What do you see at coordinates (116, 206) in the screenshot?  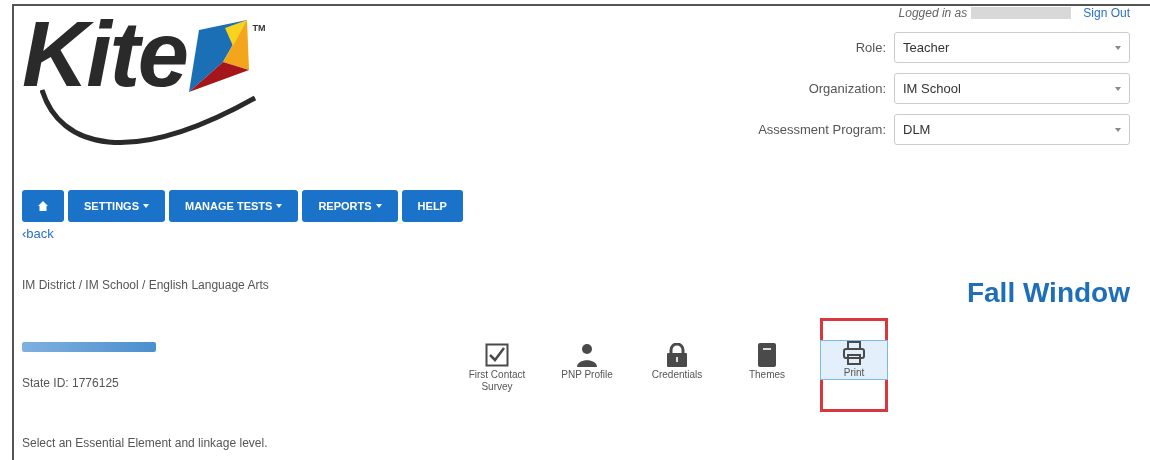 I see `nav-menu-button: SETTINGS` at bounding box center [116, 206].